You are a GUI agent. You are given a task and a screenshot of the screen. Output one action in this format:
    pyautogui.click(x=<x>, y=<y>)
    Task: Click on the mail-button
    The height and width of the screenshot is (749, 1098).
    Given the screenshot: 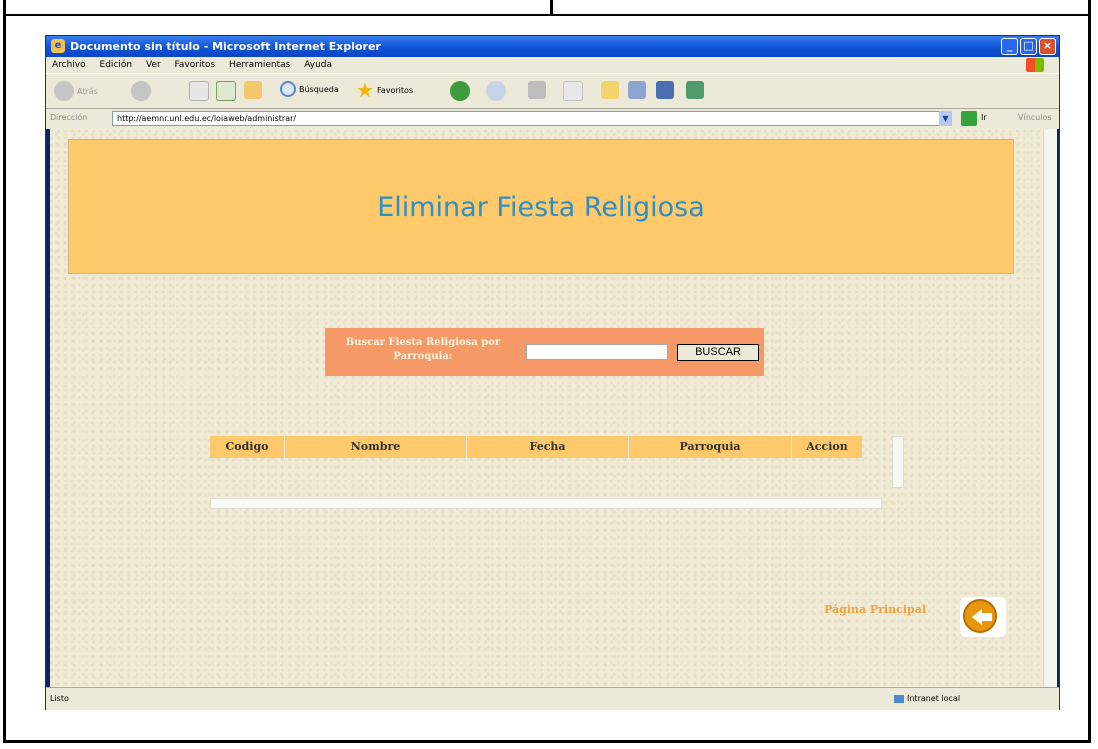 What is the action you would take?
    pyautogui.click(x=496, y=91)
    